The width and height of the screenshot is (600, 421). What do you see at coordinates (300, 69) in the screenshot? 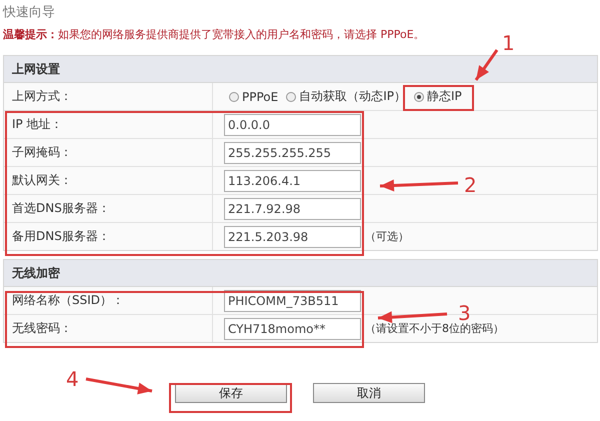
I see `section-heading: 上网设置` at bounding box center [300, 69].